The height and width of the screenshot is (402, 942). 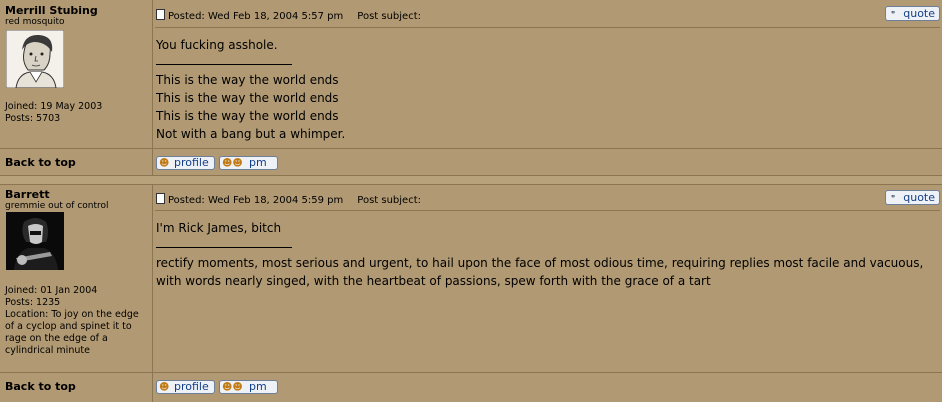 I want to click on message-text: I'm Rick James, bitch, so click(x=219, y=228).